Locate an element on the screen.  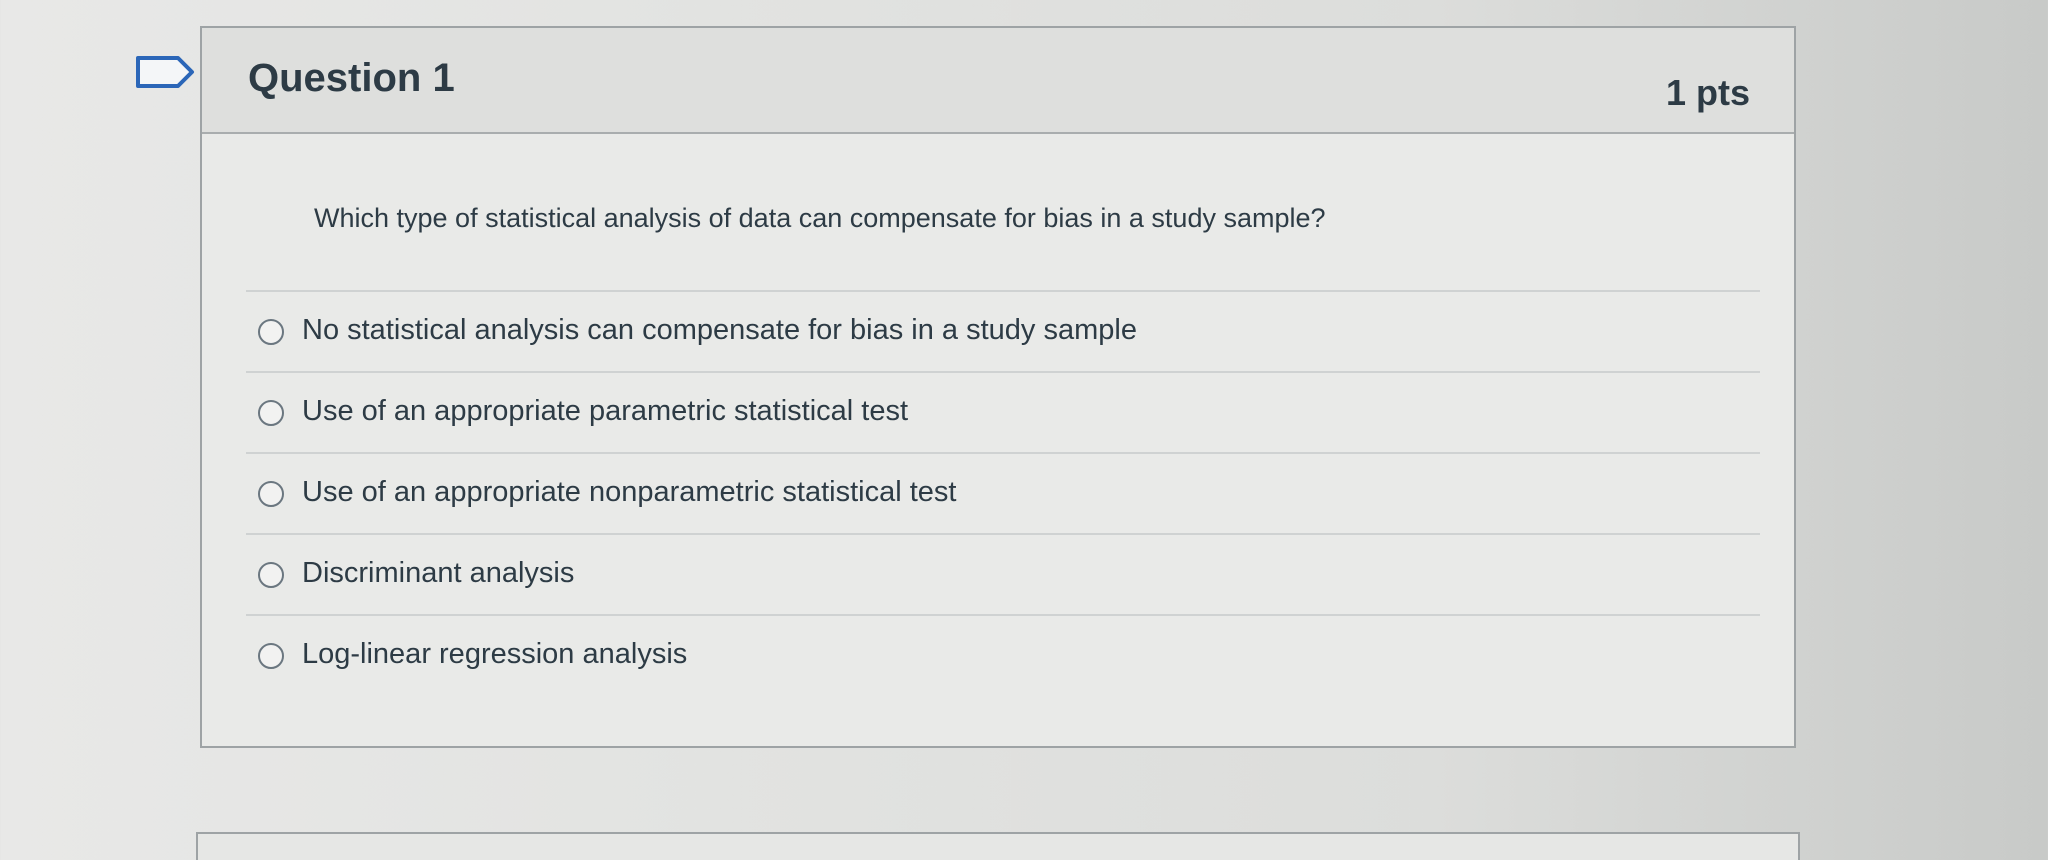
next-question-card is located at coordinates (998, 846).